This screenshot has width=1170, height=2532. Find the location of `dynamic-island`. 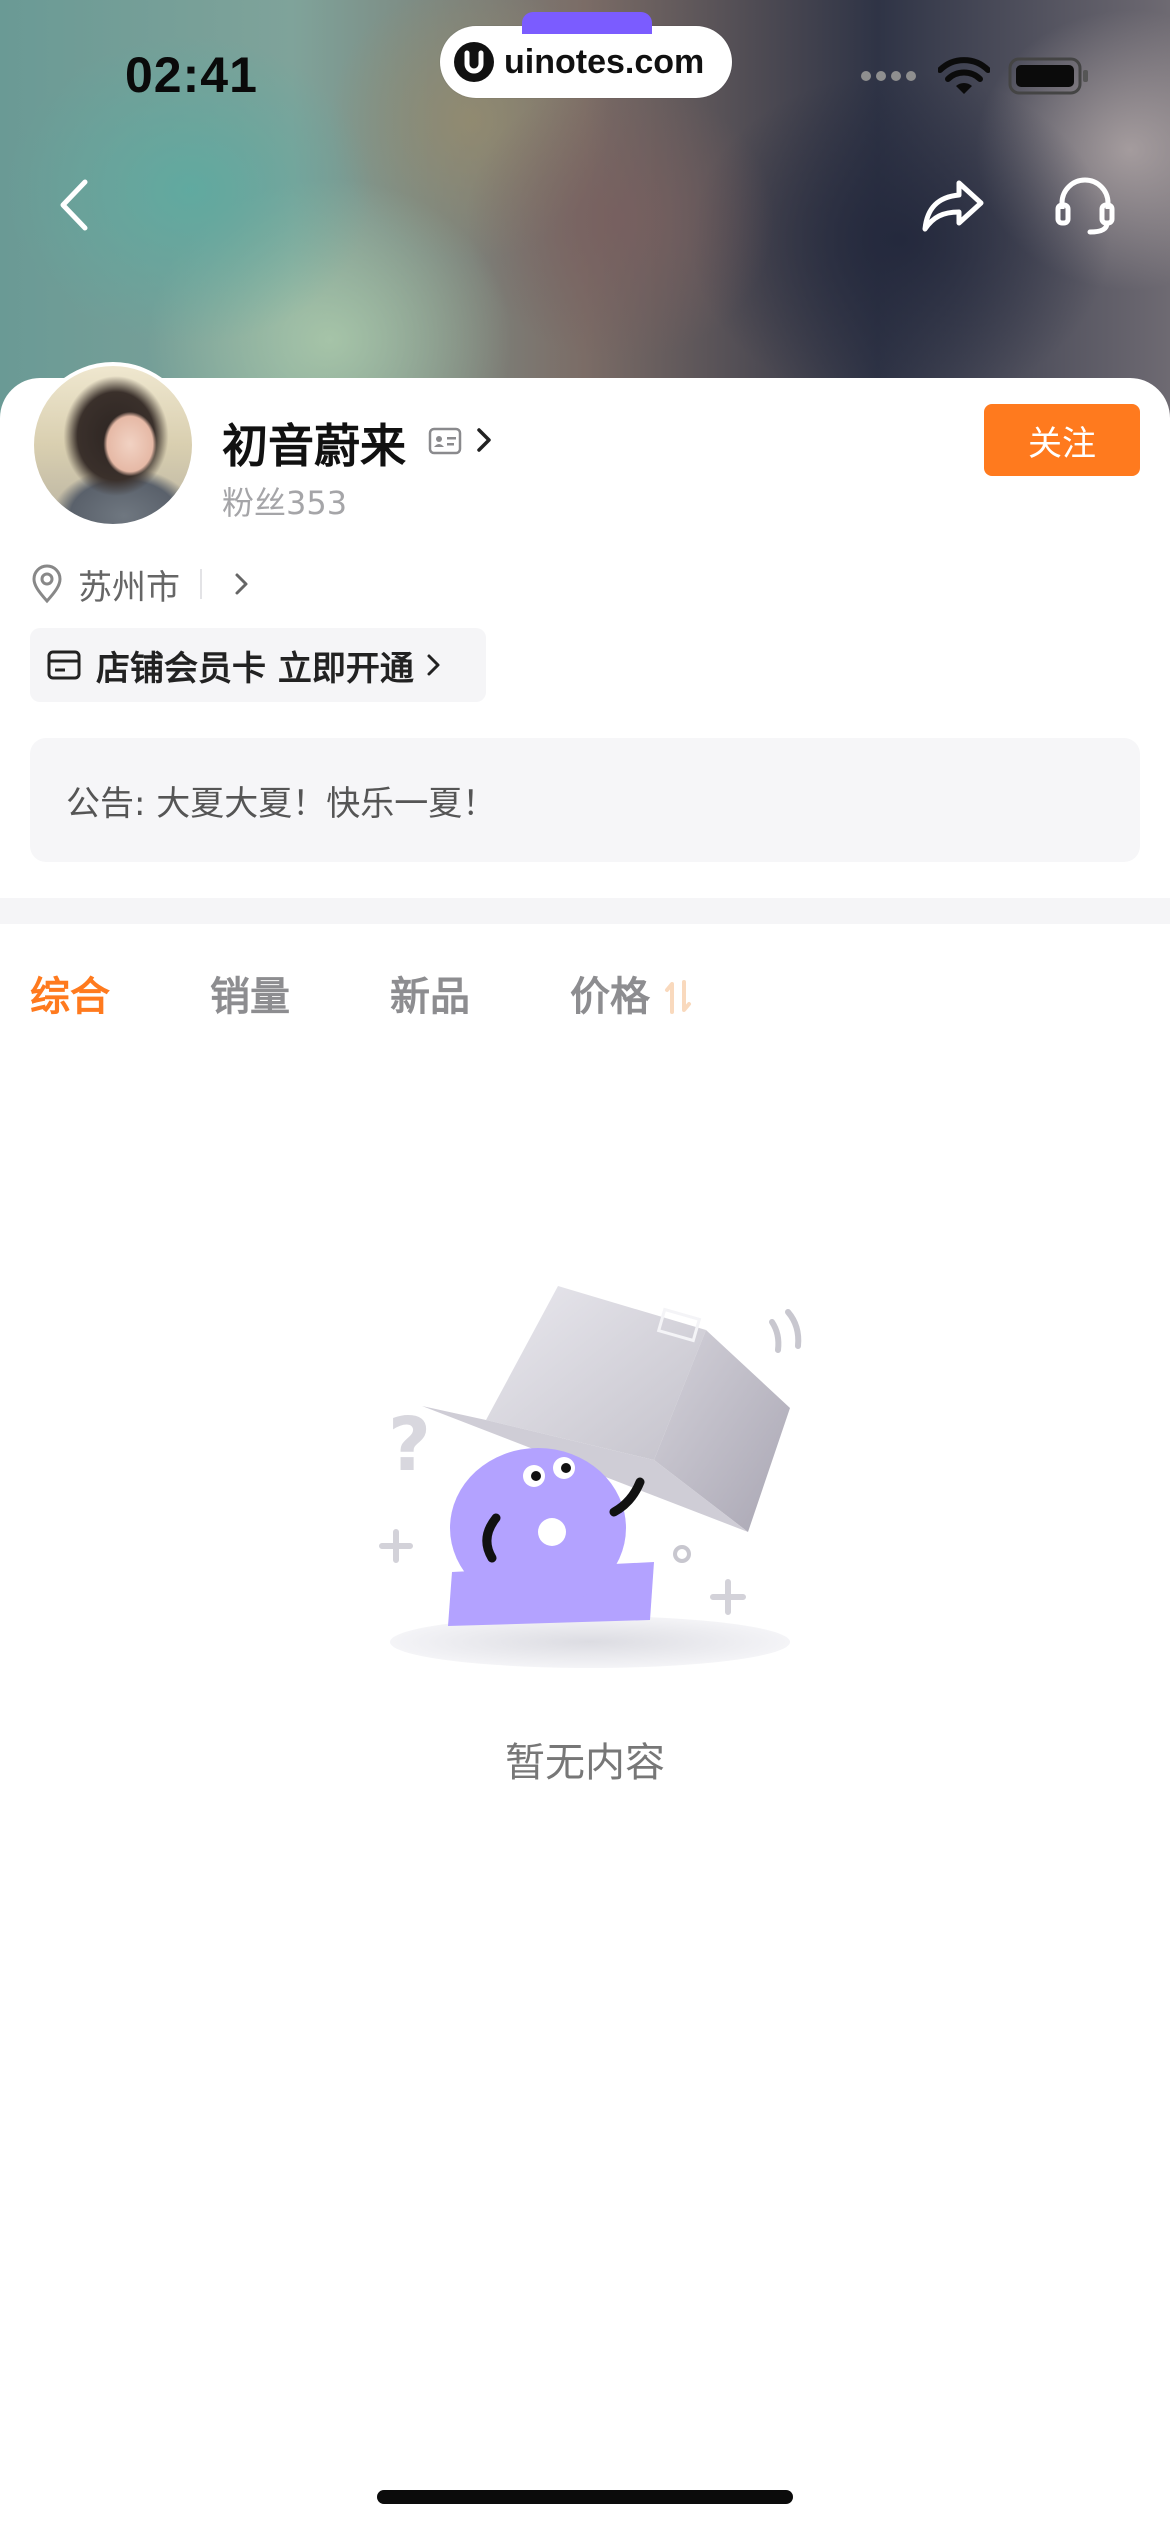

dynamic-island is located at coordinates (587, 23).